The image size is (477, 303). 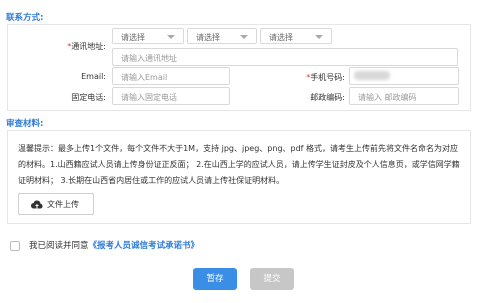 I want to click on phone-input: 请输入固定电话, so click(x=171, y=96).